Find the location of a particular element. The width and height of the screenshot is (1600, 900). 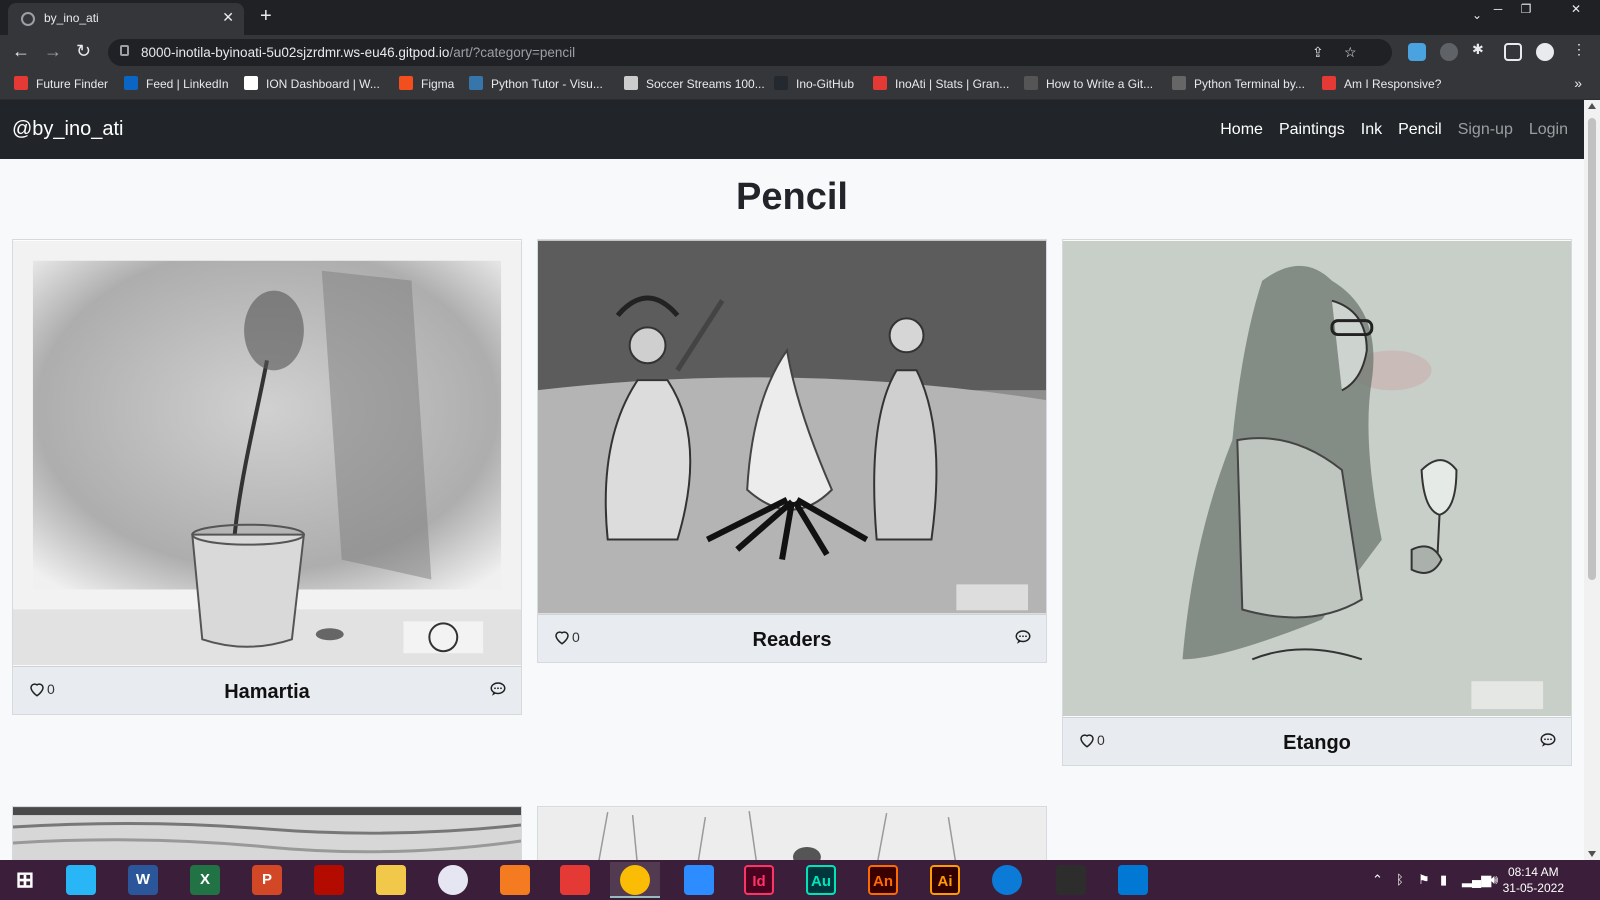

puzzle-extensions-icon: ✱ is located at coordinates (1478, 49).